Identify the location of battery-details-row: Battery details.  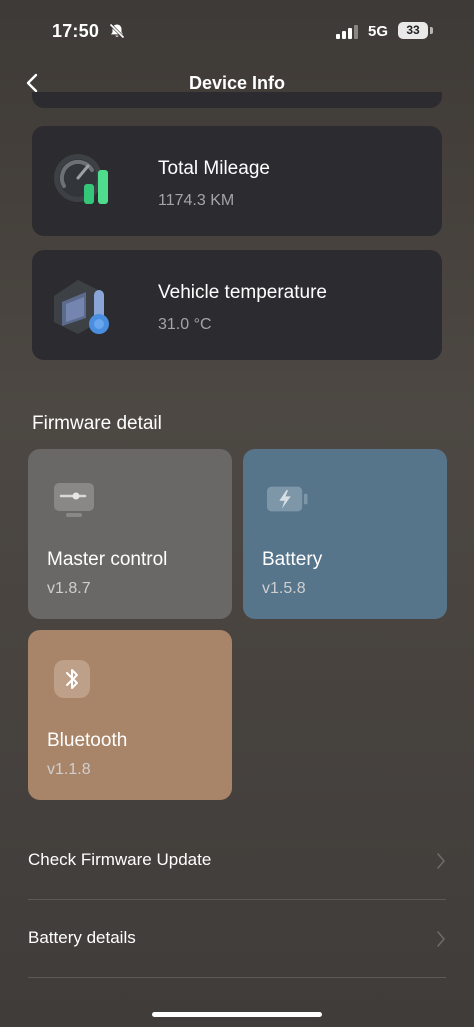
(237, 938).